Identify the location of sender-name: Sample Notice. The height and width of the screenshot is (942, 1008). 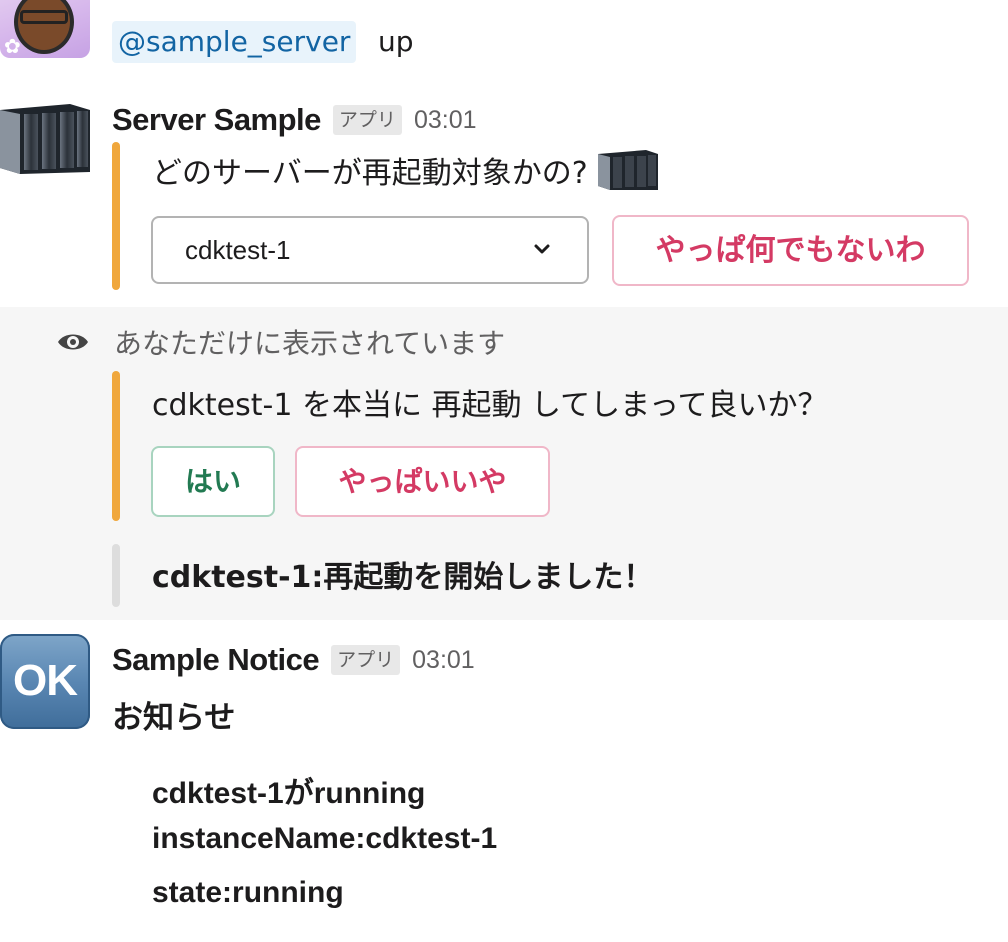
(216, 660).